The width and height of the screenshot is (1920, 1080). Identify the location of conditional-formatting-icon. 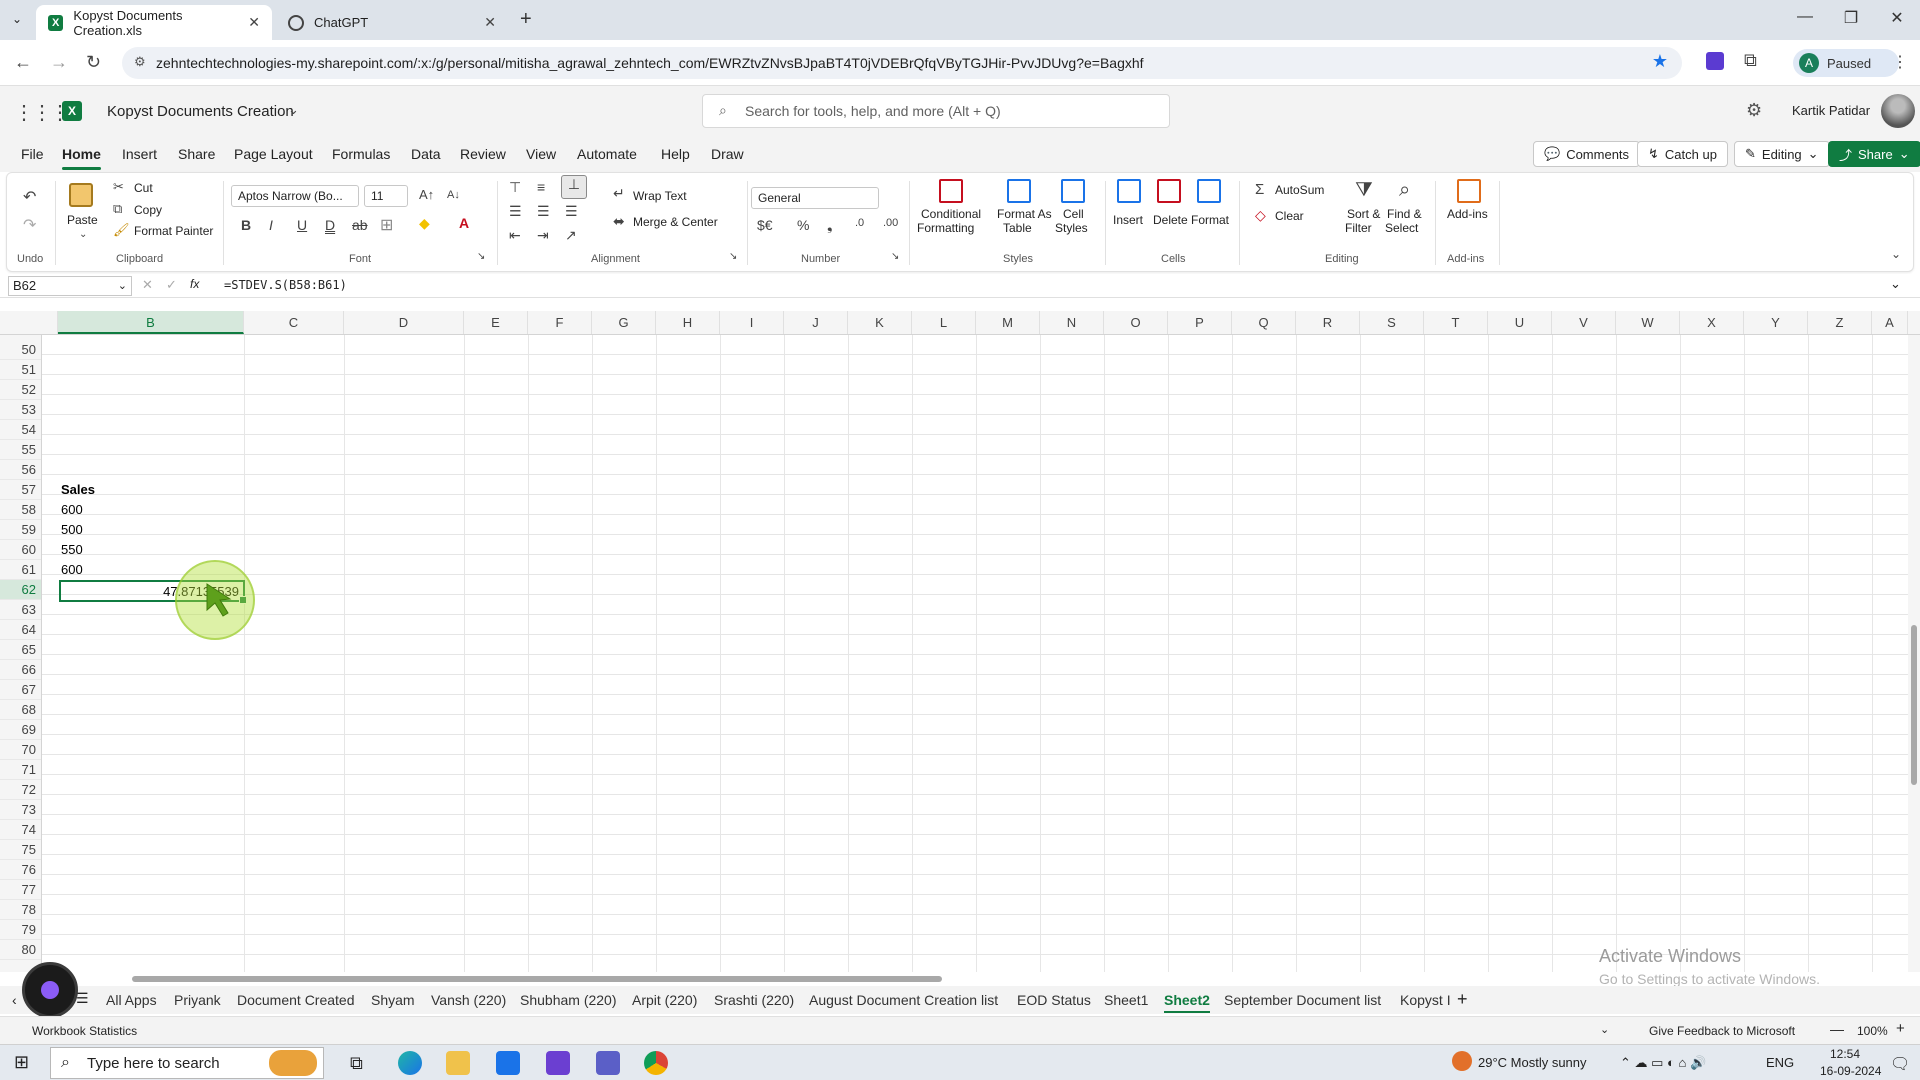
(951, 191).